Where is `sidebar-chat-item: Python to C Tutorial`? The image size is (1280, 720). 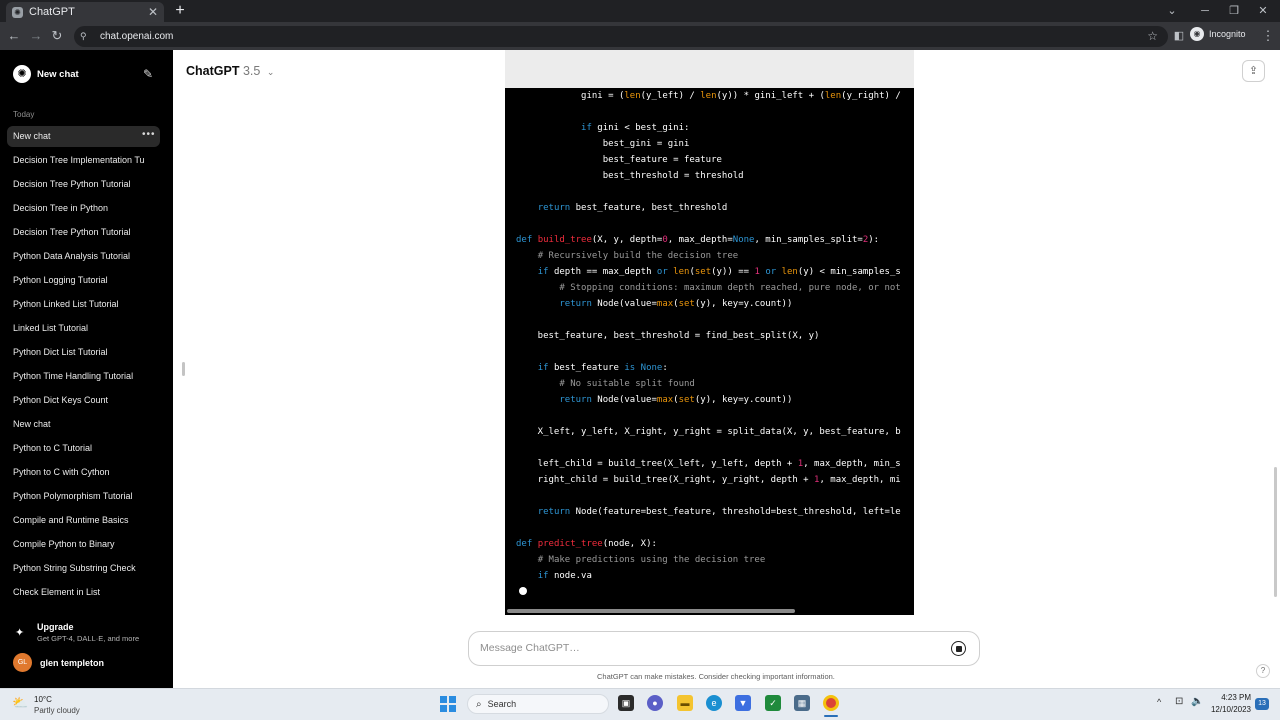 sidebar-chat-item: Python to C Tutorial is located at coordinates (83, 448).